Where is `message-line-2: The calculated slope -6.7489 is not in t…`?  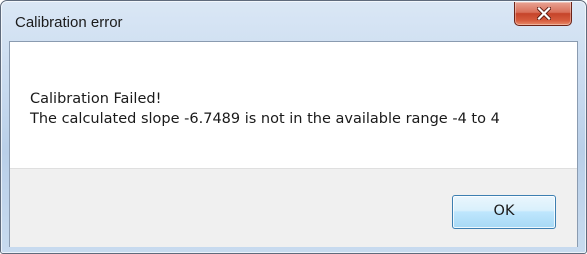 message-line-2: The calculated slope -6.7489 is not in t… is located at coordinates (265, 119).